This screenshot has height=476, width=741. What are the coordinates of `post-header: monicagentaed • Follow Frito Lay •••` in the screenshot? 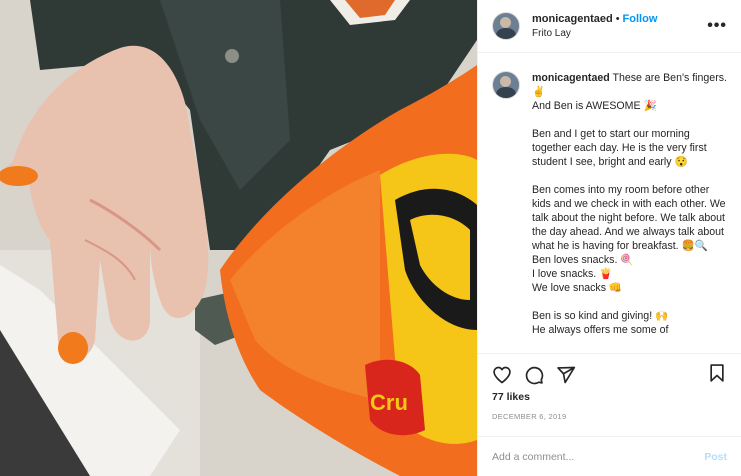 It's located at (609, 26).